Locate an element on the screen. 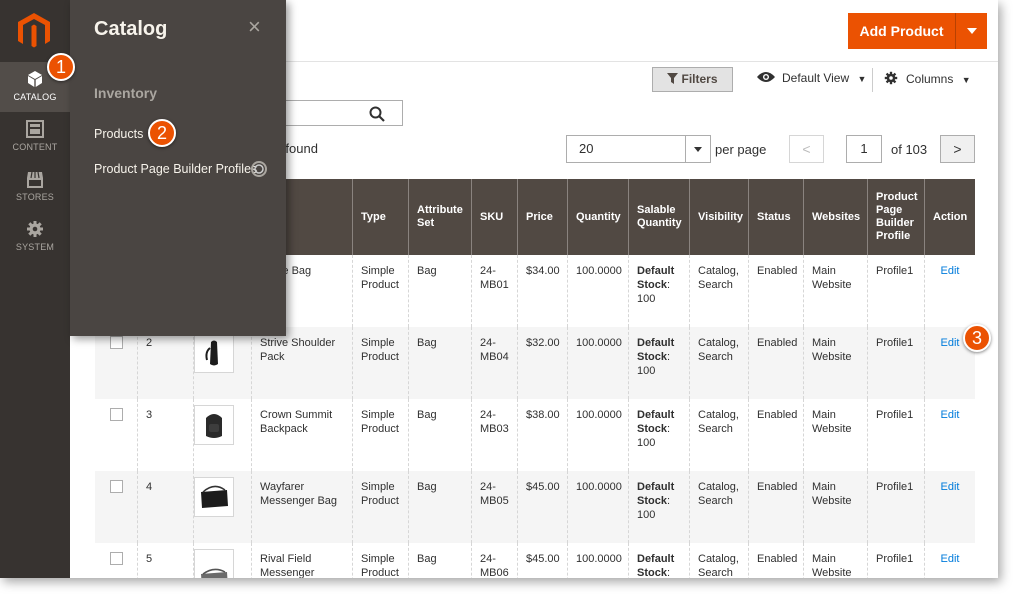 The image size is (1024, 602). toolbar-separator is located at coordinates (872, 80).